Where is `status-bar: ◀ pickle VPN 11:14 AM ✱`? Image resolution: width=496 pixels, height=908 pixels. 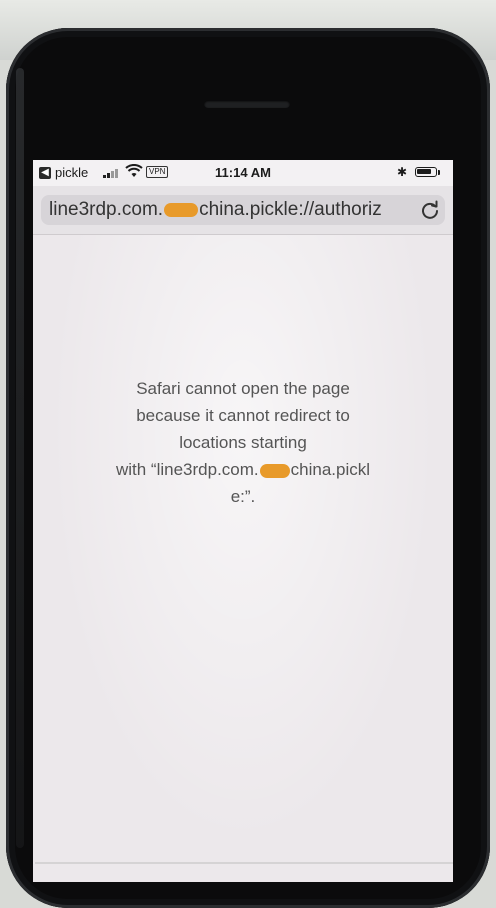
status-bar: ◀ pickle VPN 11:14 AM ✱ is located at coordinates (243, 173).